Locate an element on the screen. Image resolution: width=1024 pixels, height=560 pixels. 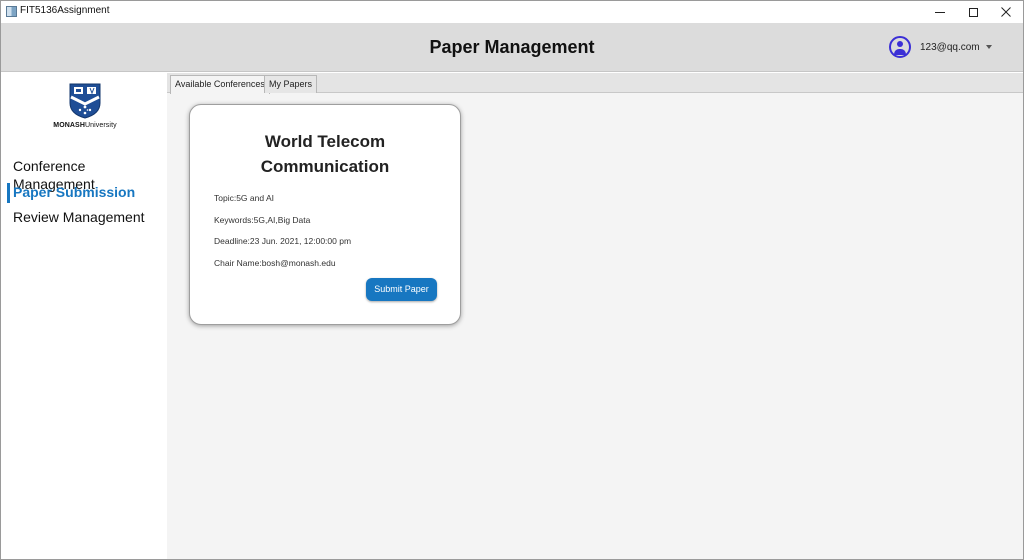
maximize-button is located at coordinates (973, 12).